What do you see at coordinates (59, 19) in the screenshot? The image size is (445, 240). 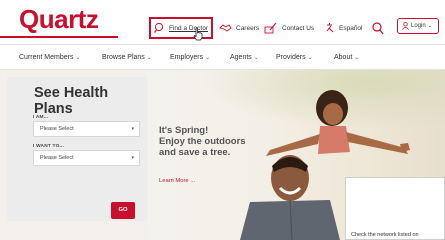 I see `quartz-logo: Quartz` at bounding box center [59, 19].